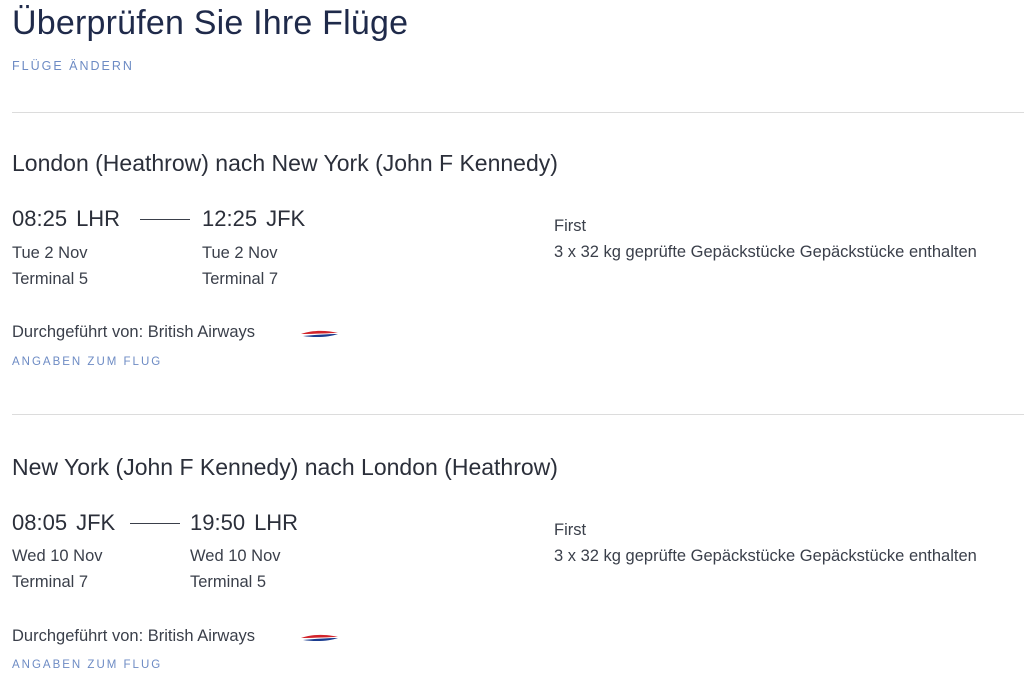  What do you see at coordinates (50, 279) in the screenshot?
I see `departure-terminal: Terminal 5` at bounding box center [50, 279].